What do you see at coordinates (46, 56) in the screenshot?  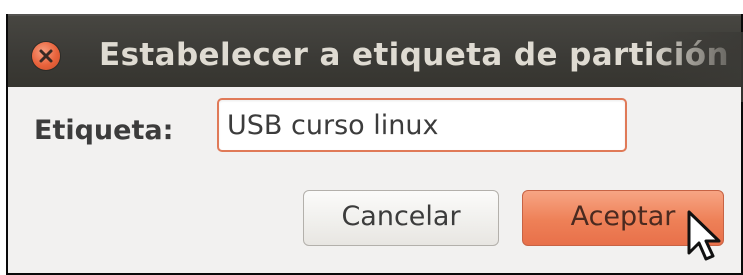 I see `close-icon` at bounding box center [46, 56].